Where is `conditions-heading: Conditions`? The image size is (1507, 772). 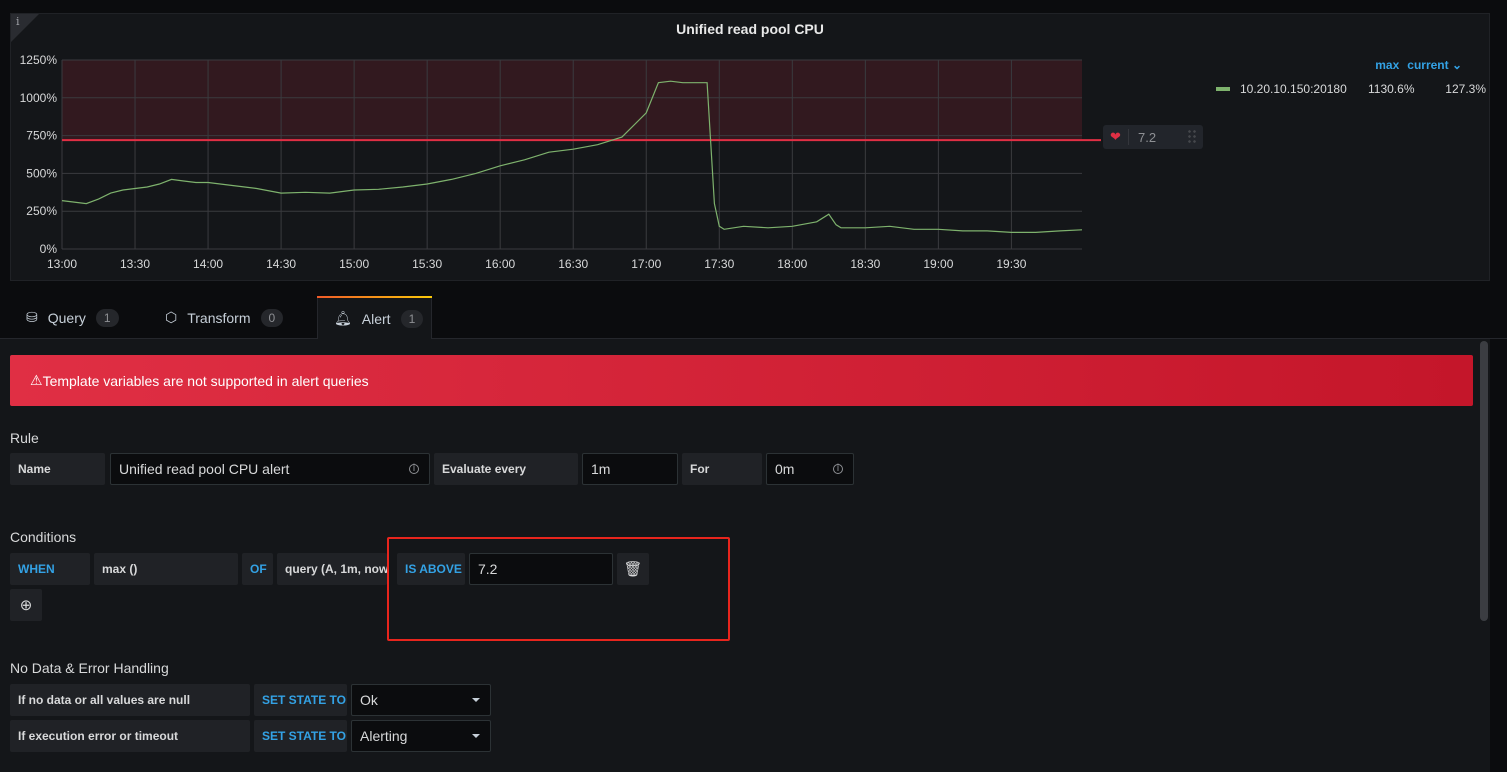
conditions-heading: Conditions is located at coordinates (43, 537).